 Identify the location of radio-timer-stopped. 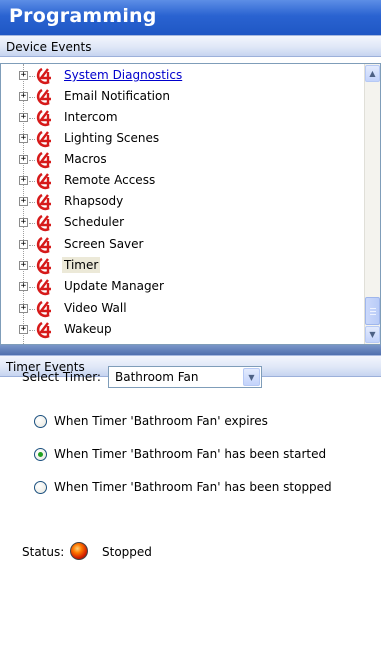
(40, 487).